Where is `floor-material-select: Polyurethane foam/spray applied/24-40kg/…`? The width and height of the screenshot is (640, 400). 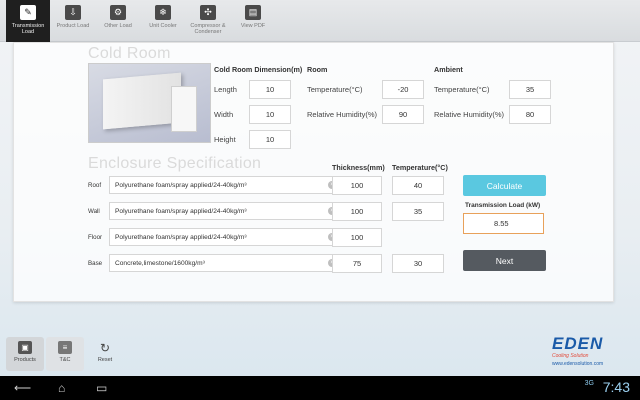
floor-material-select: Polyurethane foam/spray applied/24-40kg/… is located at coordinates (225, 237).